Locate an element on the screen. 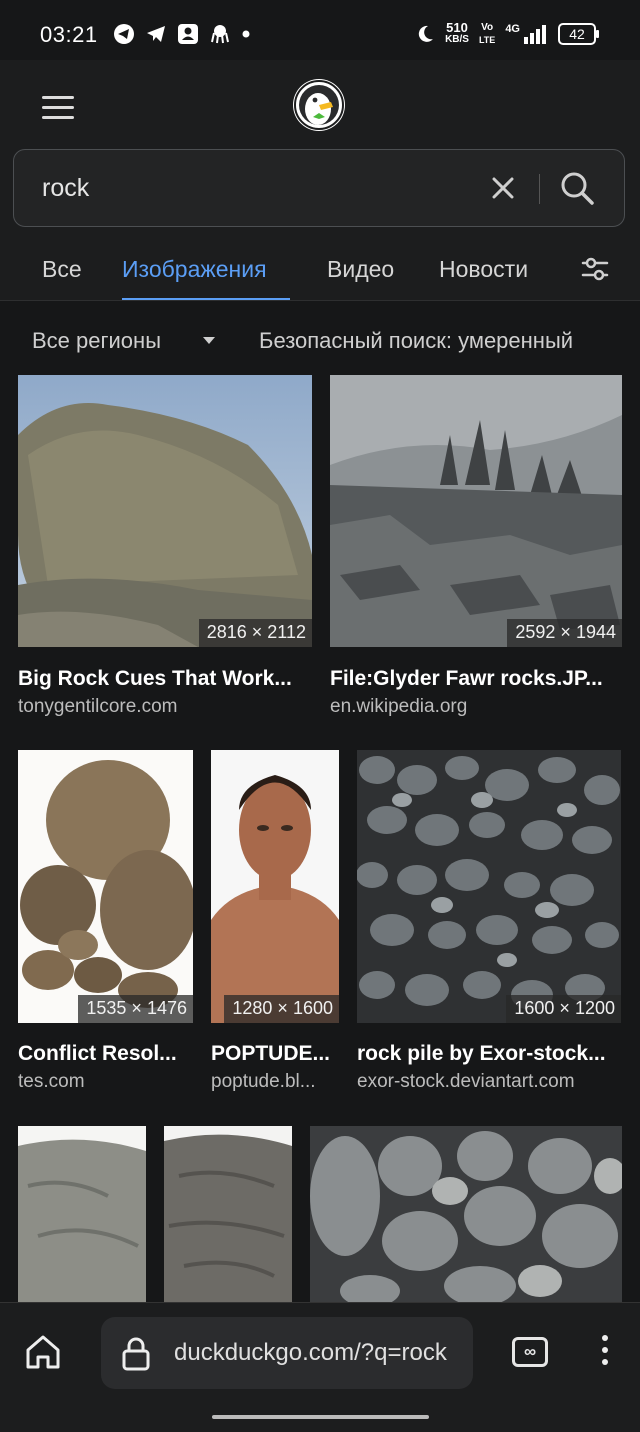 This screenshot has height=1432, width=640. filter-bar: Все регионы Безопасный поиск: умеренный is located at coordinates (320, 335).